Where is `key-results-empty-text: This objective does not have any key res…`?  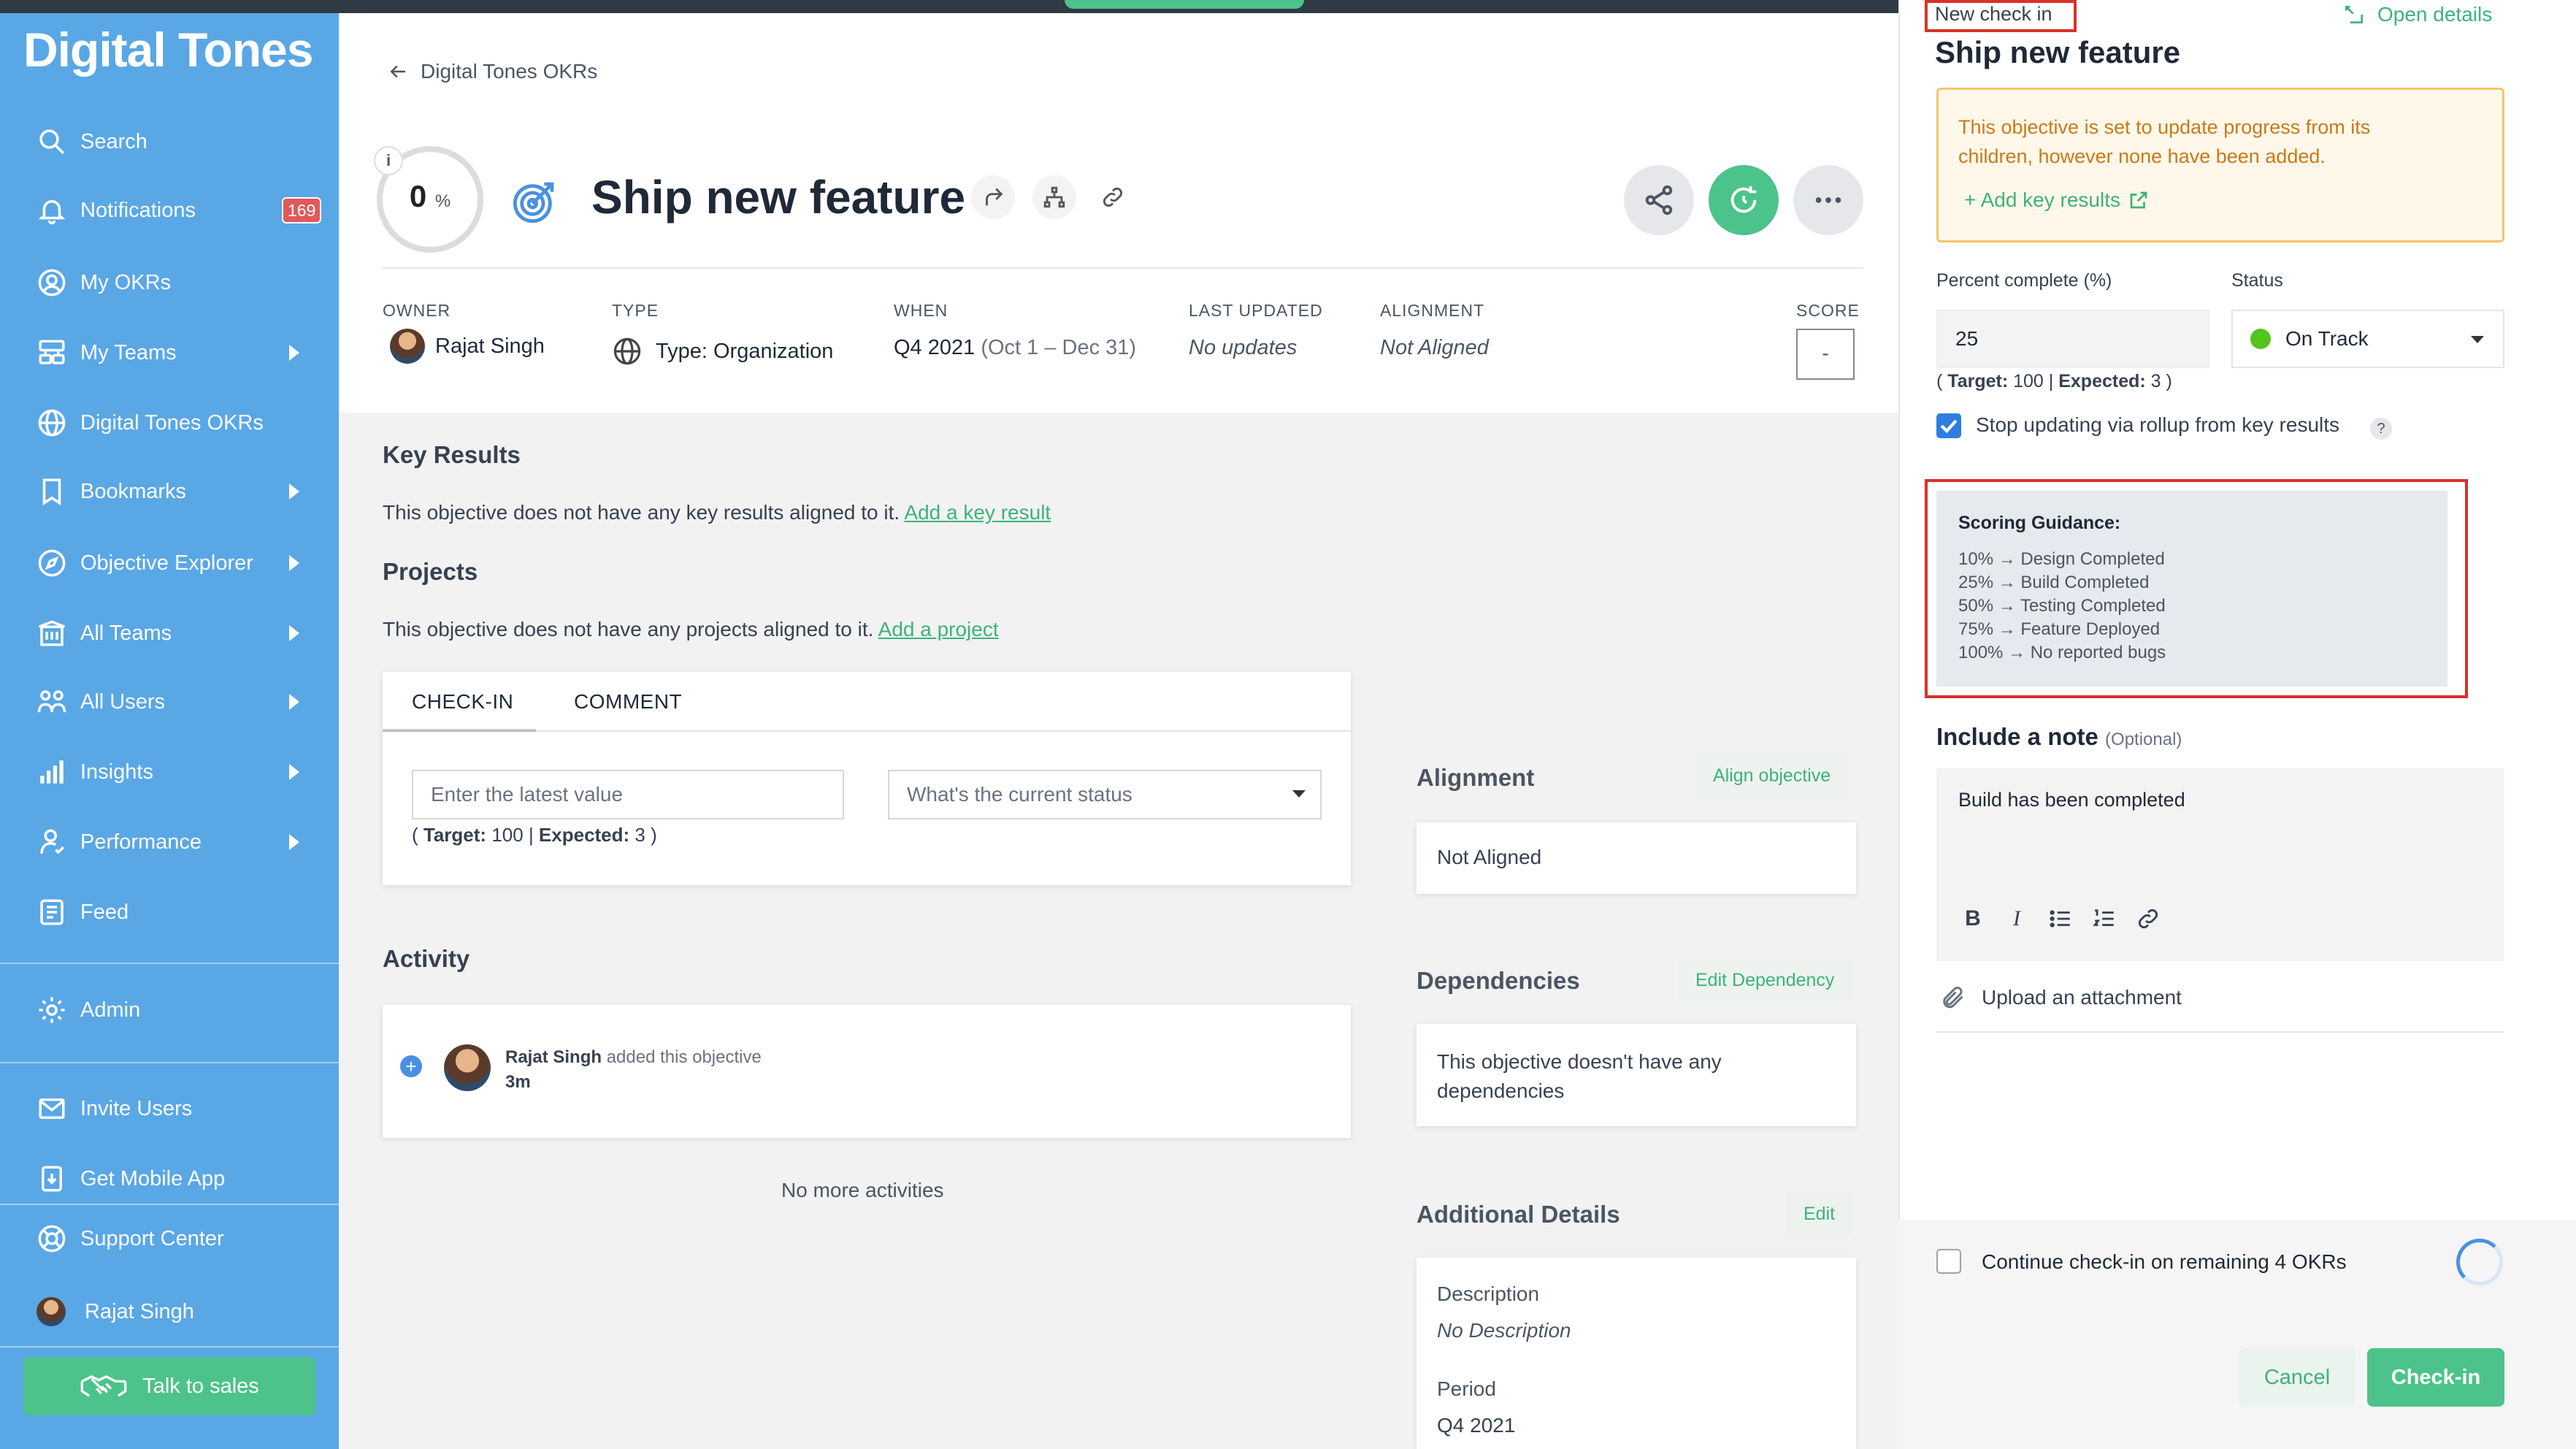
key-results-empty-text: This objective does not have any key res… is located at coordinates (717, 512).